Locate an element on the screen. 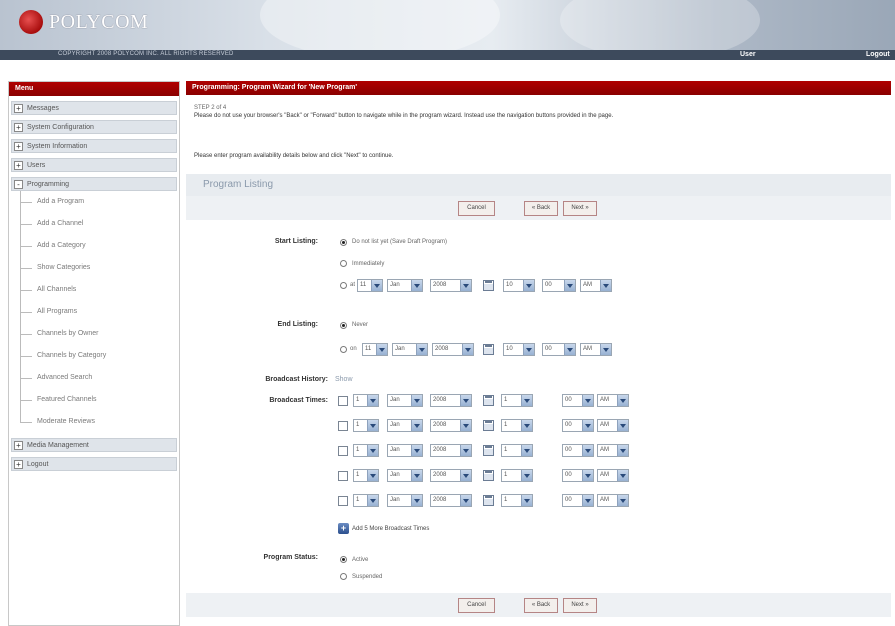 This screenshot has width=895, height=626. end-year-select: 2008 is located at coordinates (453, 349).